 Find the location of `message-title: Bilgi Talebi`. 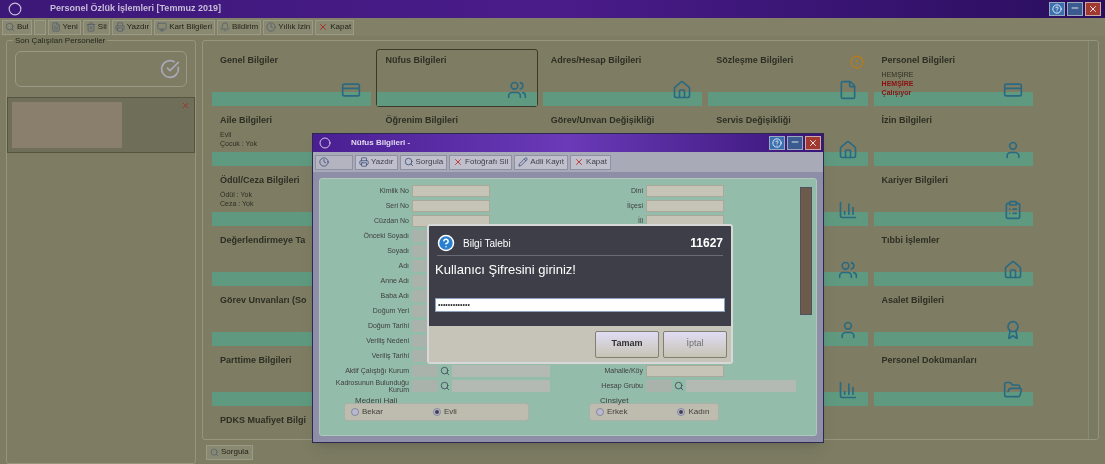

message-title: Bilgi Talebi is located at coordinates (487, 243).